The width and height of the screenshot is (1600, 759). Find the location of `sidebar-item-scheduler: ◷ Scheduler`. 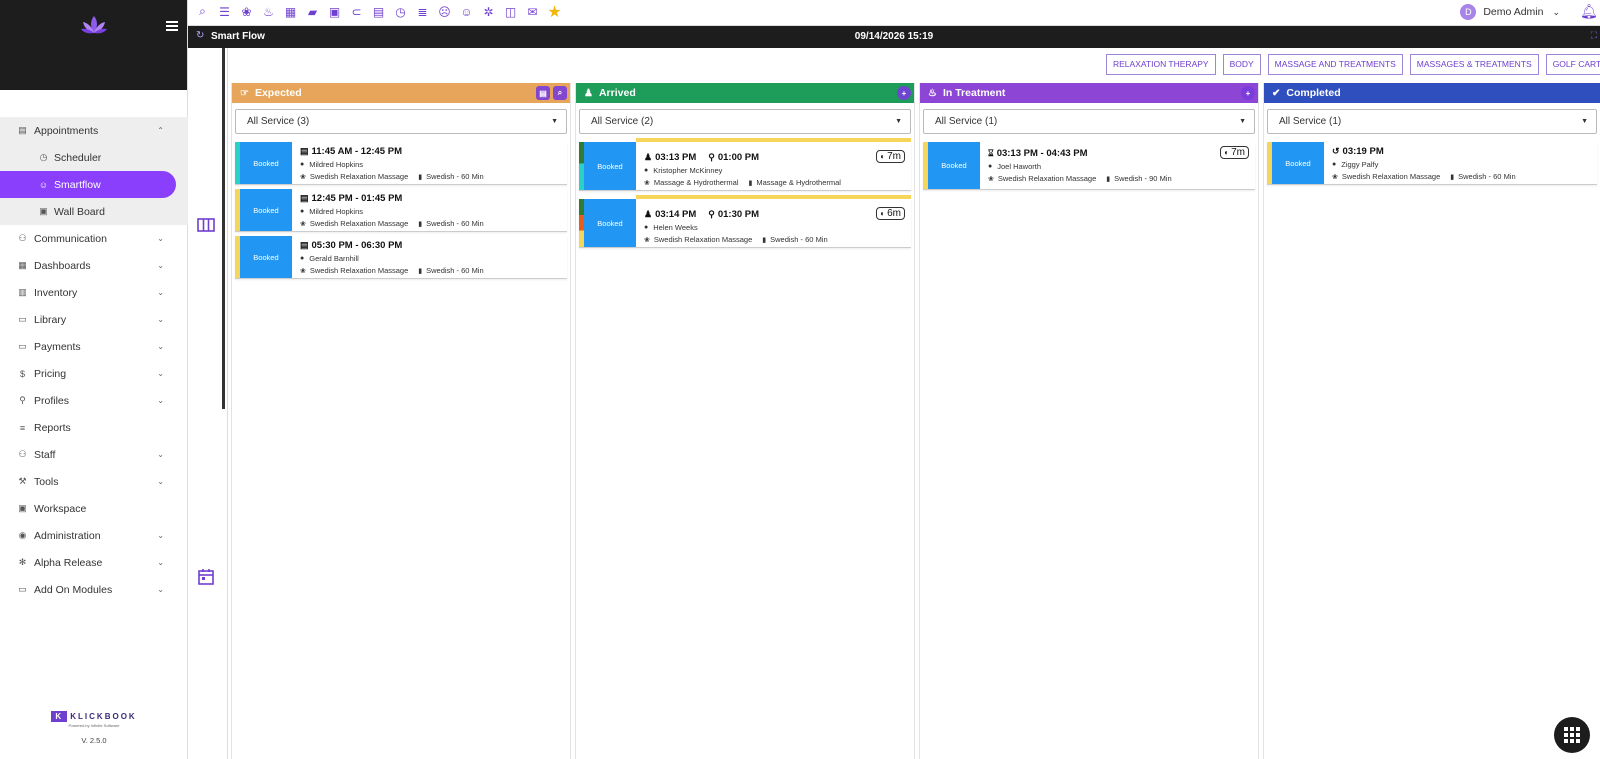

sidebar-item-scheduler: ◷ Scheduler is located at coordinates (94, 157).